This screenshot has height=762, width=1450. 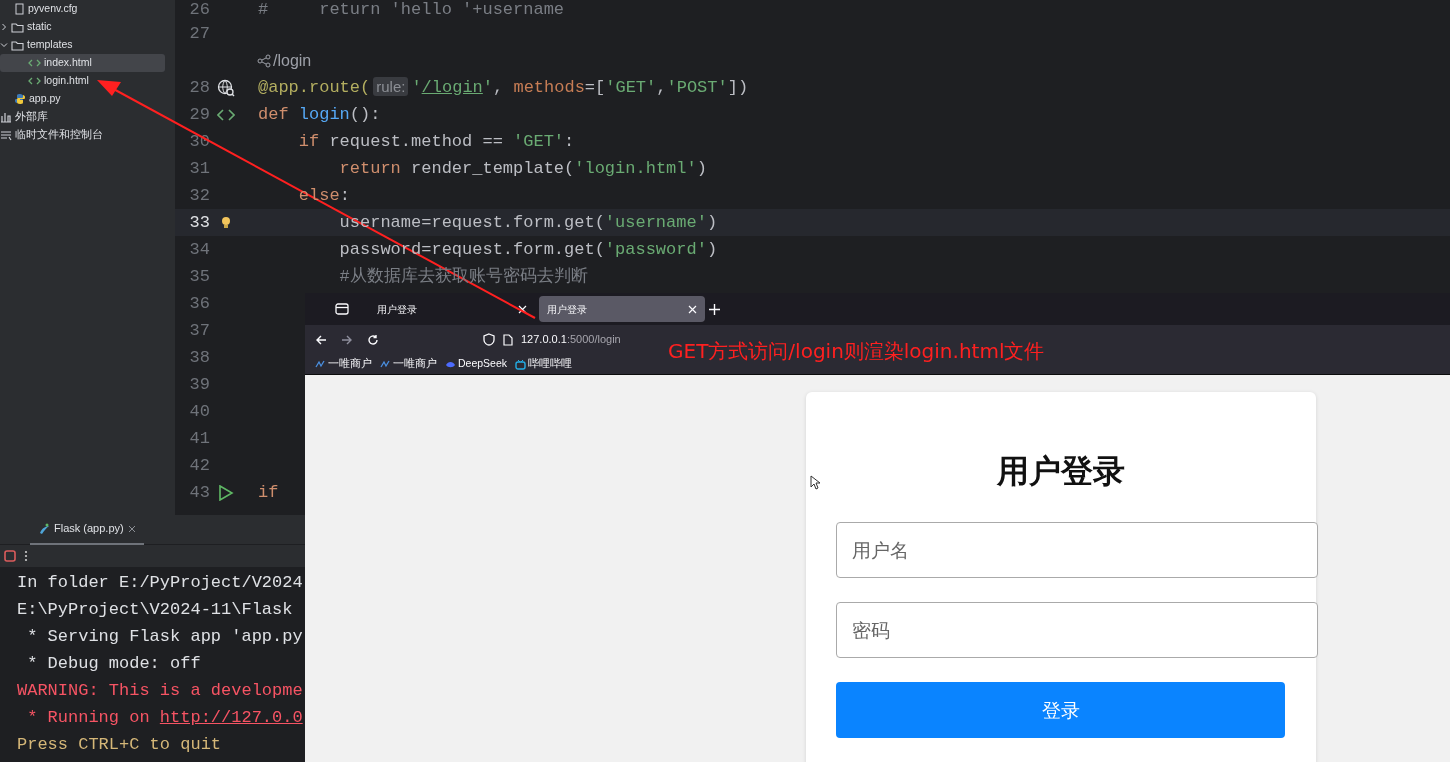 I want to click on line-number: 40, so click(x=199, y=411).